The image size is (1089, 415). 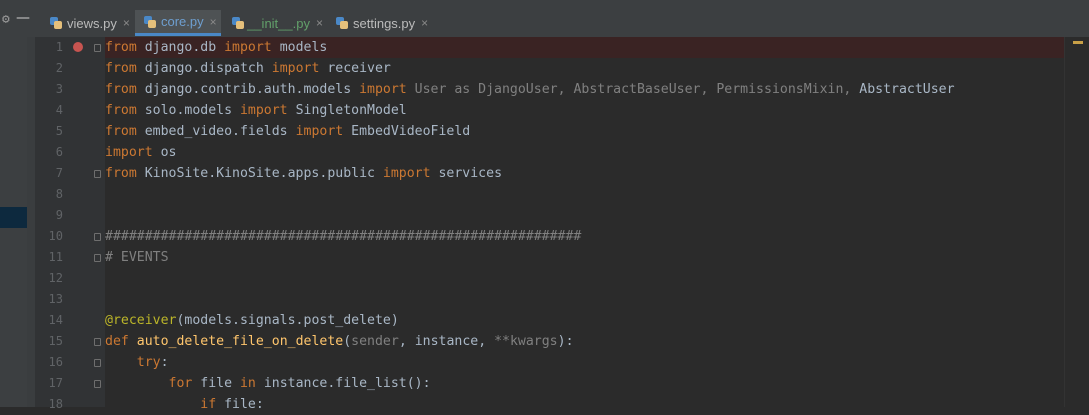 What do you see at coordinates (178, 23) in the screenshot?
I see `tab-core-py: core.py ×` at bounding box center [178, 23].